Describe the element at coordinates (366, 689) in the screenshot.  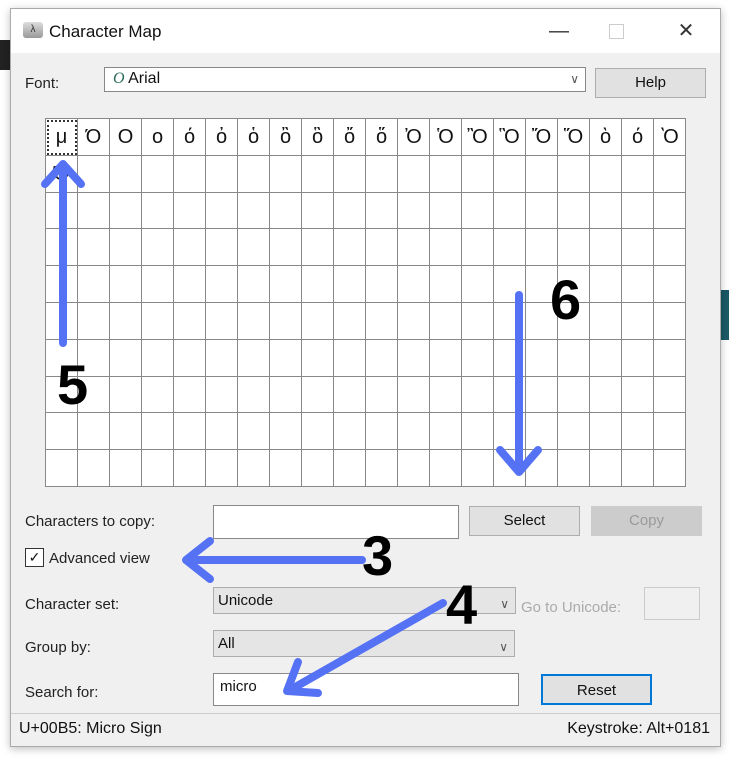
I see `search-input: micro` at that location.